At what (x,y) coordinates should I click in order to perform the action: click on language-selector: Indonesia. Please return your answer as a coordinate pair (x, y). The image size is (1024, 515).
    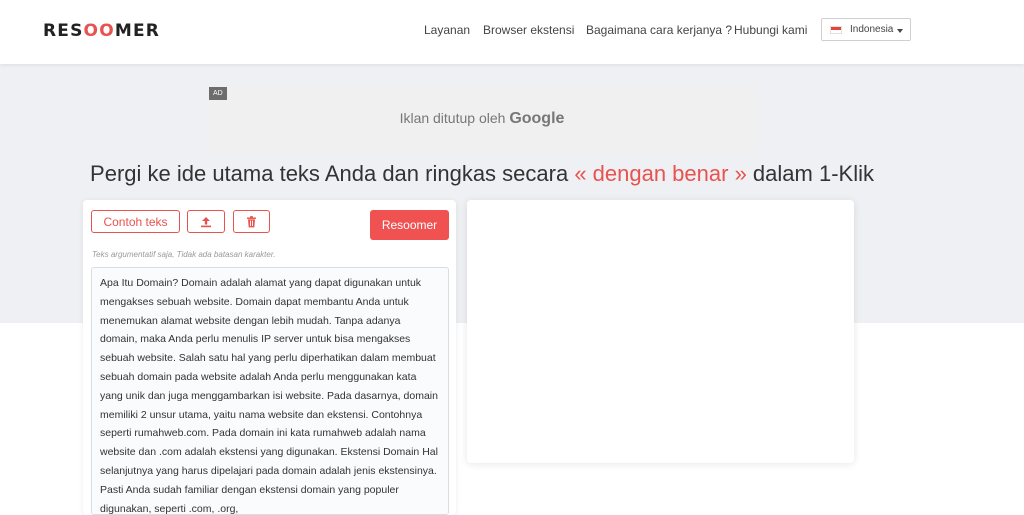
    Looking at the image, I should click on (866, 29).